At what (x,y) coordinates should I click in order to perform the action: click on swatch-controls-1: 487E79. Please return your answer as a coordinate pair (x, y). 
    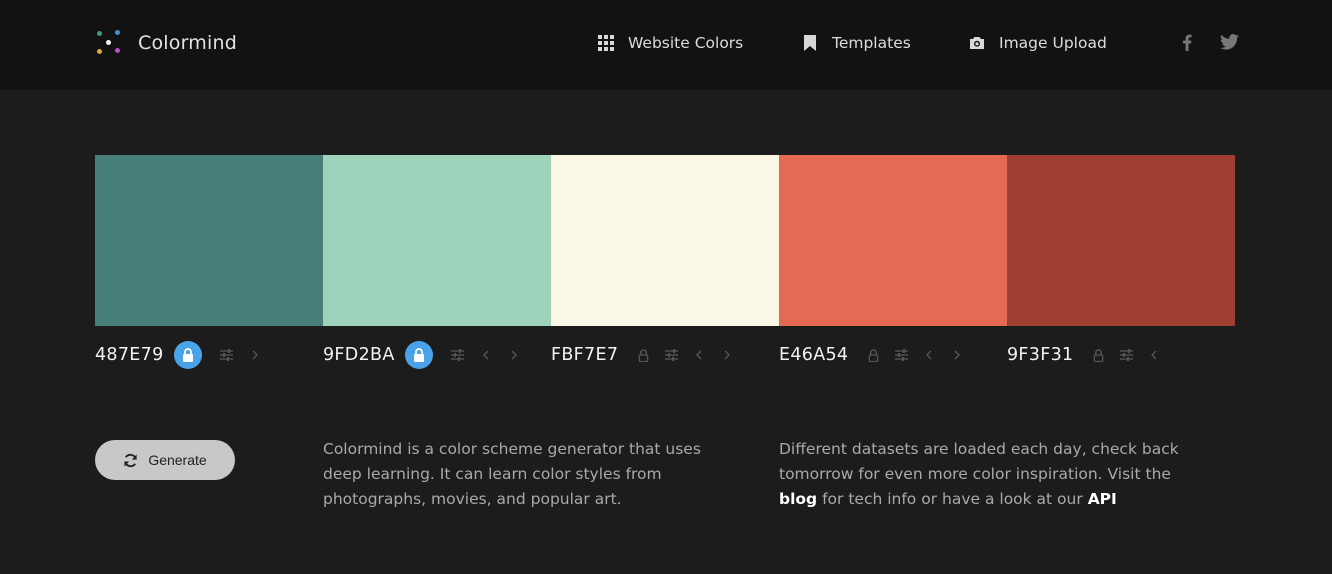
    Looking at the image, I should click on (178, 355).